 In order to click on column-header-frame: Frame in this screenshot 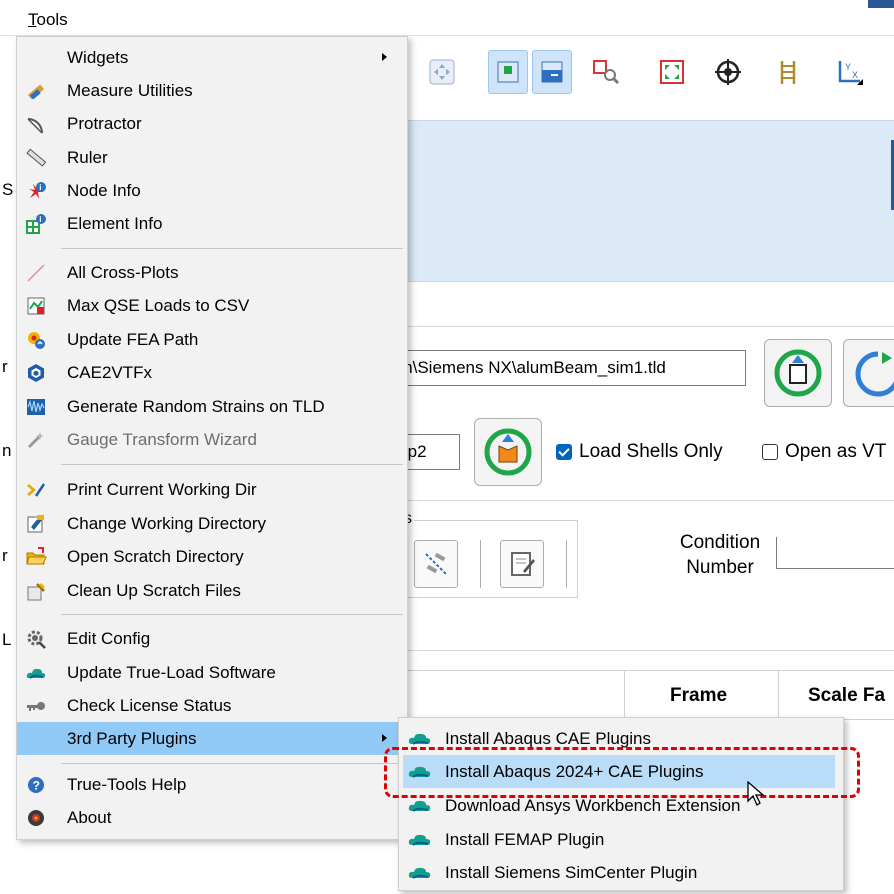, I will do `click(698, 696)`.